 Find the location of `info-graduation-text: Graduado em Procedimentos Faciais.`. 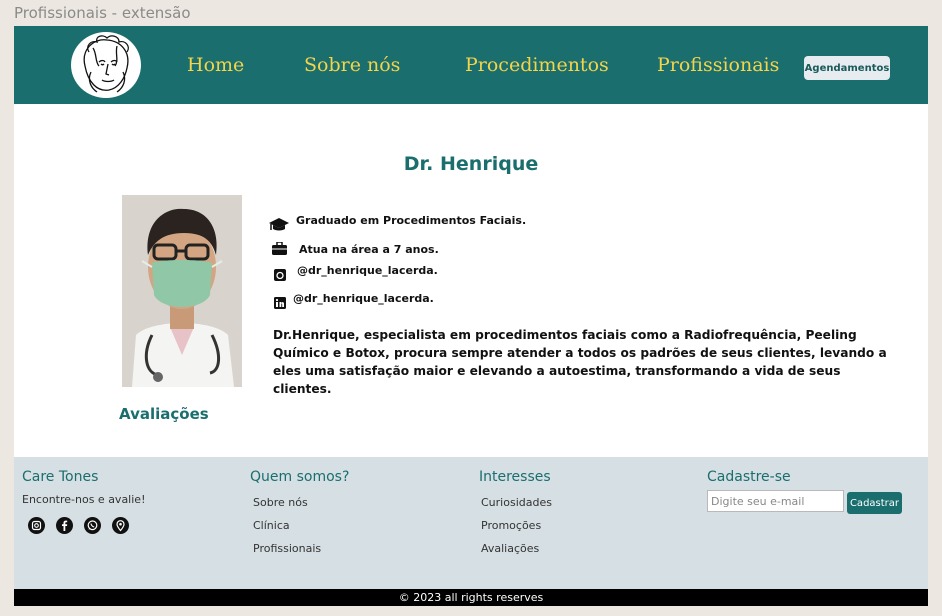

info-graduation-text: Graduado em Procedimentos Faciais. is located at coordinates (411, 220).